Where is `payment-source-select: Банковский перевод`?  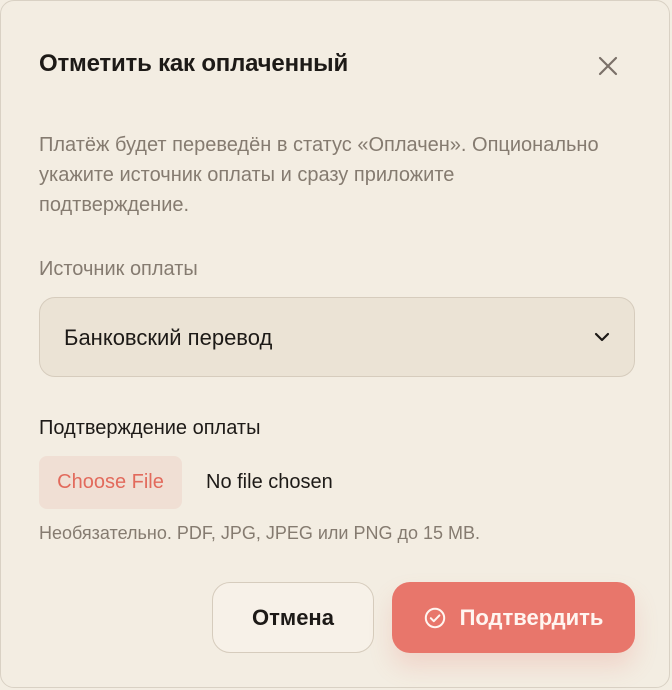 payment-source-select: Банковский перевод is located at coordinates (337, 337).